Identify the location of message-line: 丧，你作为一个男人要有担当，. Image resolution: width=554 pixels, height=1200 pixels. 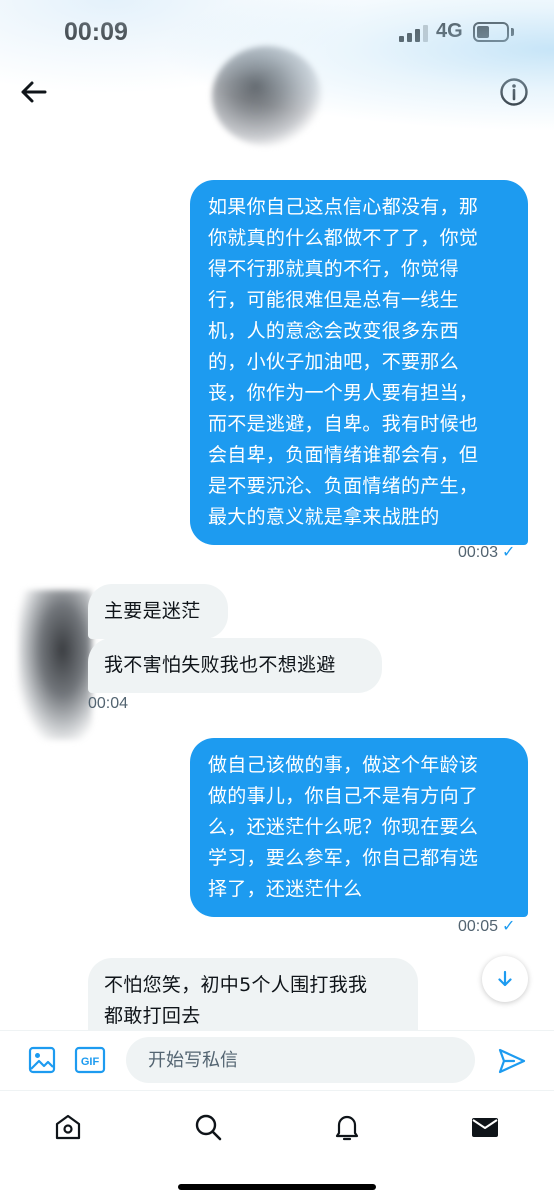
(343, 393).